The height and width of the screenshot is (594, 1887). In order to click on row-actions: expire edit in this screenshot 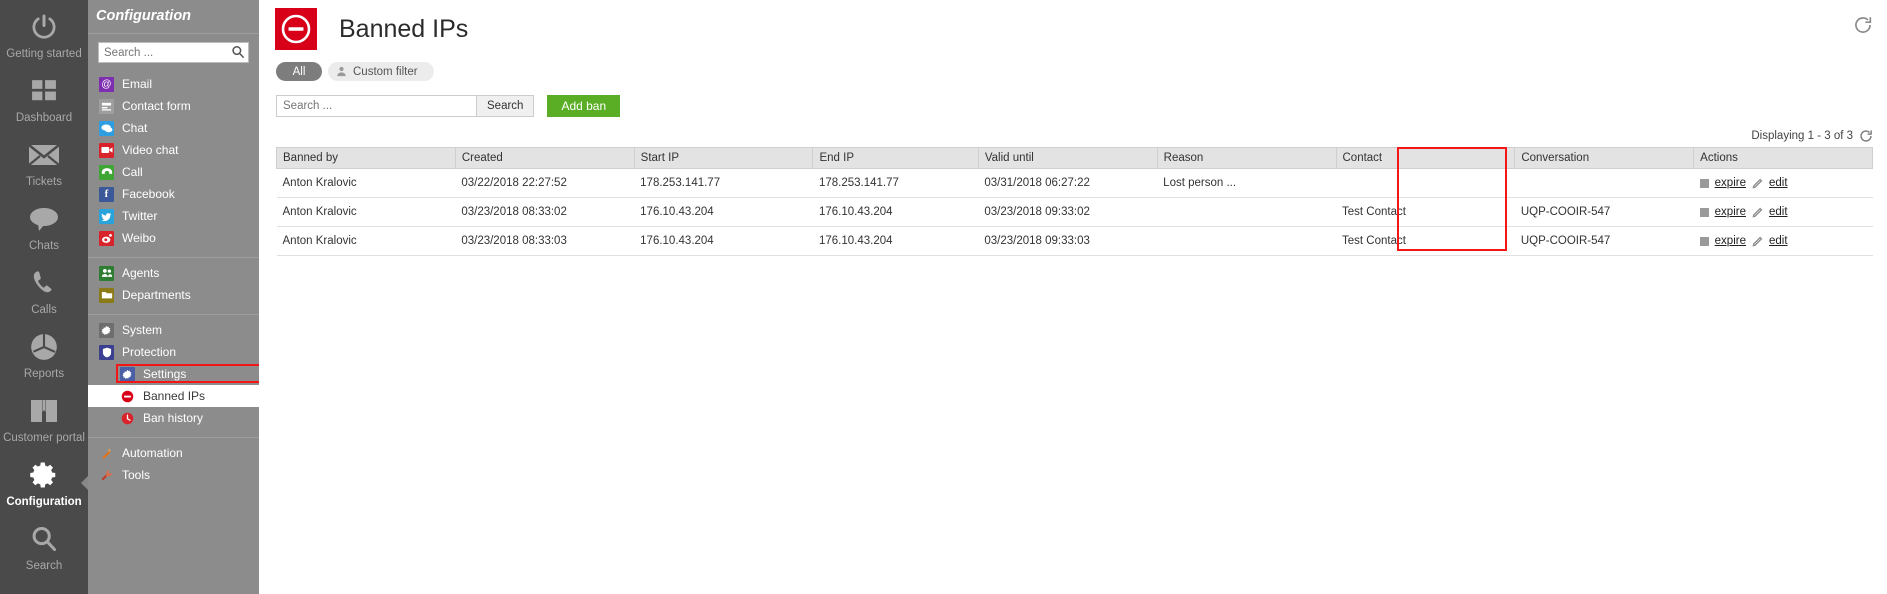, I will do `click(1783, 183)`.